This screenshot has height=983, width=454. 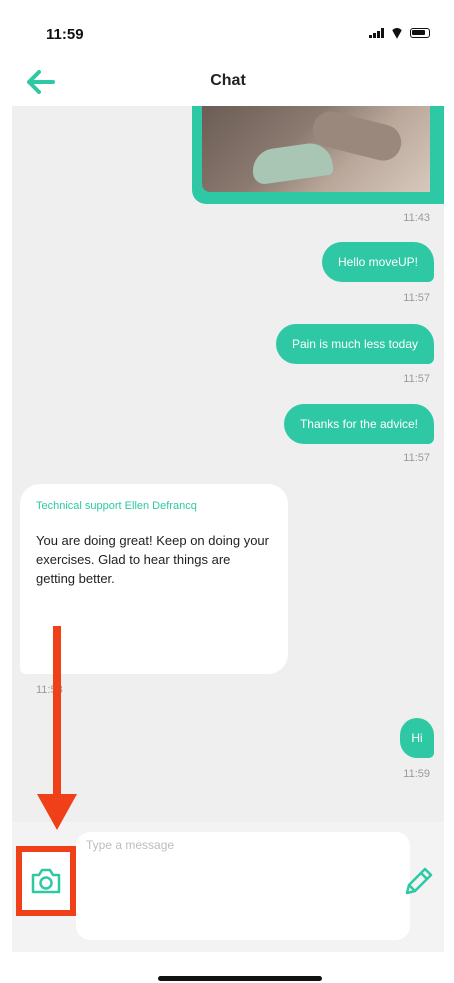 I want to click on message-input, so click(x=243, y=886).